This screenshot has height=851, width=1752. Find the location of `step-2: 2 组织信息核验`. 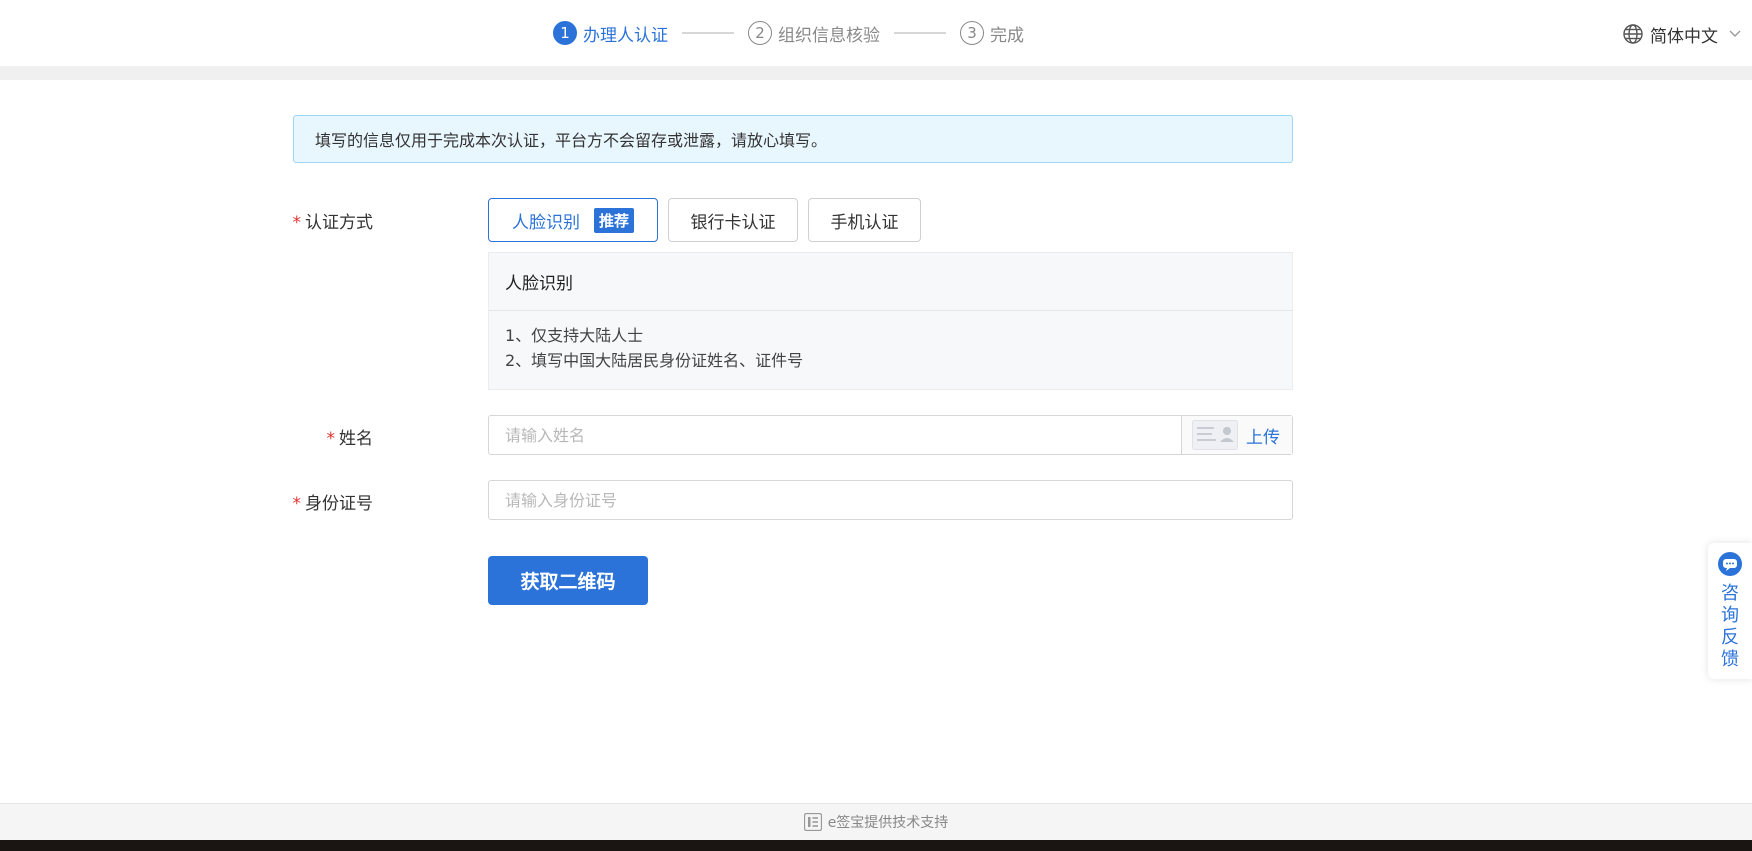

step-2: 2 组织信息核验 is located at coordinates (814, 33).